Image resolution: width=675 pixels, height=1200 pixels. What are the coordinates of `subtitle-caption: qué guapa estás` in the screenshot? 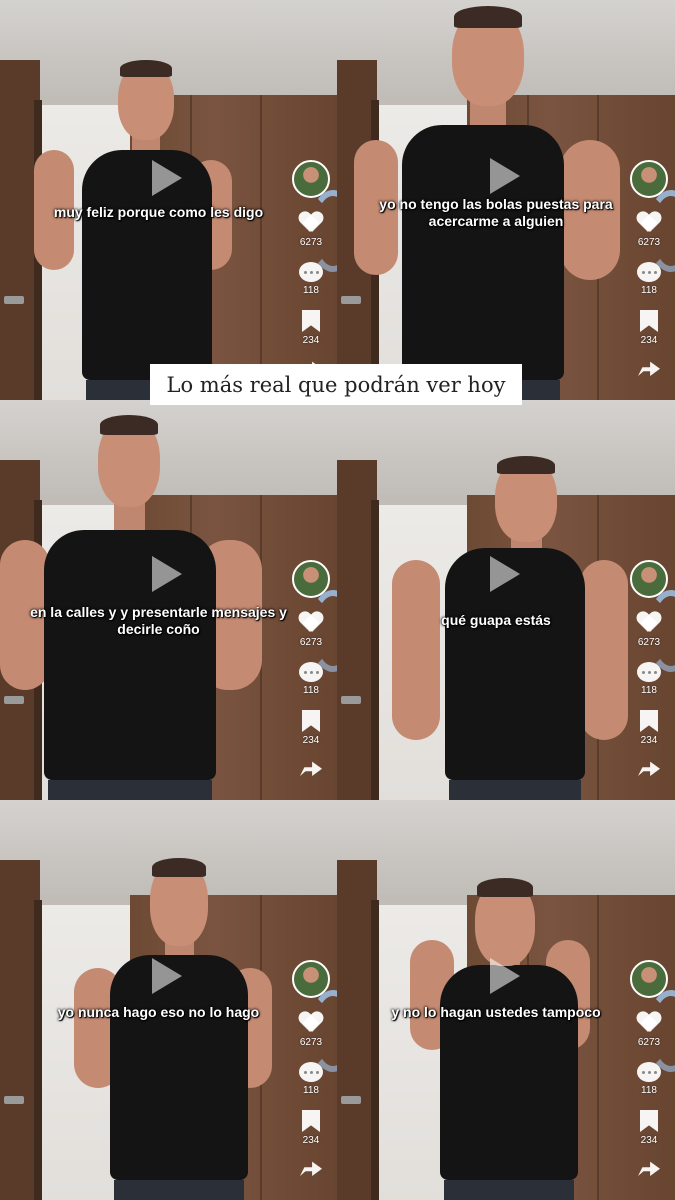 It's located at (496, 620).